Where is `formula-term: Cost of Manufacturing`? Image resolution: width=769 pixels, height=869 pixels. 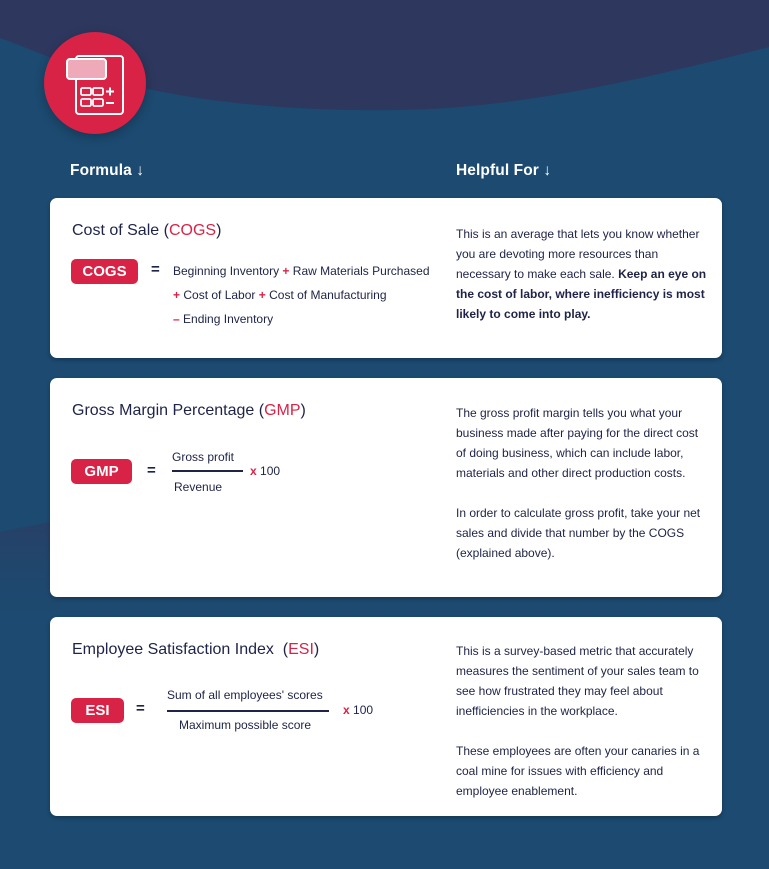
formula-term: Cost of Manufacturing is located at coordinates (328, 295).